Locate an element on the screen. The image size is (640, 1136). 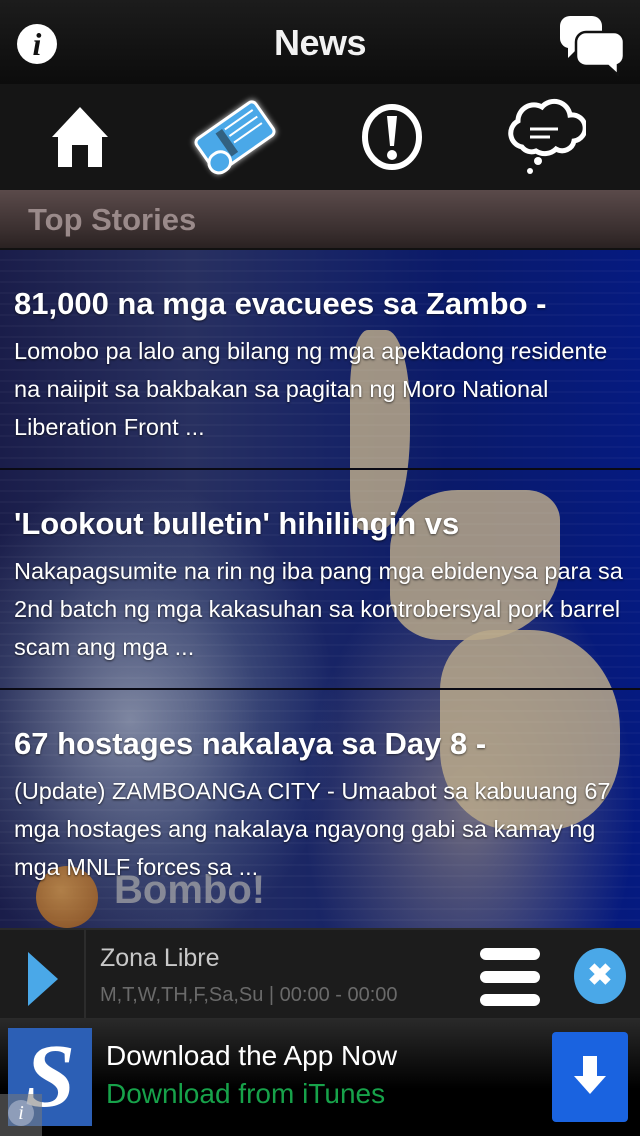
close-player-button: ✖ is located at coordinates (600, 976).